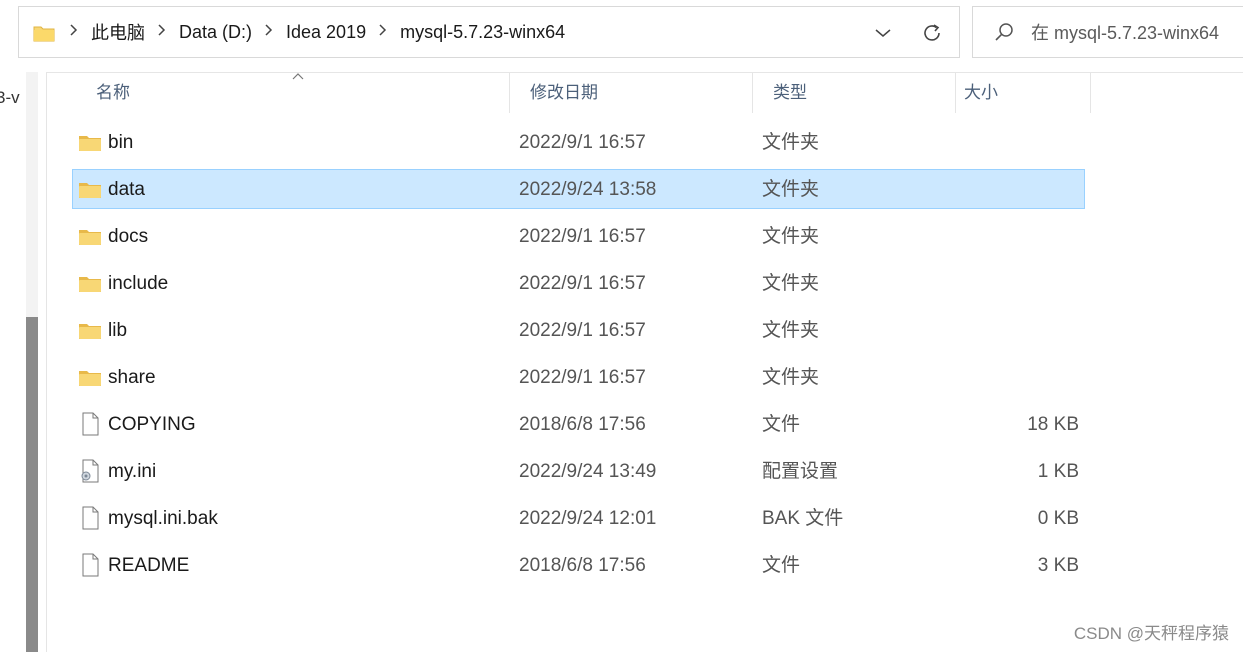 The width and height of the screenshot is (1243, 652). I want to click on nav-item-partial: 3-v, so click(10, 98).